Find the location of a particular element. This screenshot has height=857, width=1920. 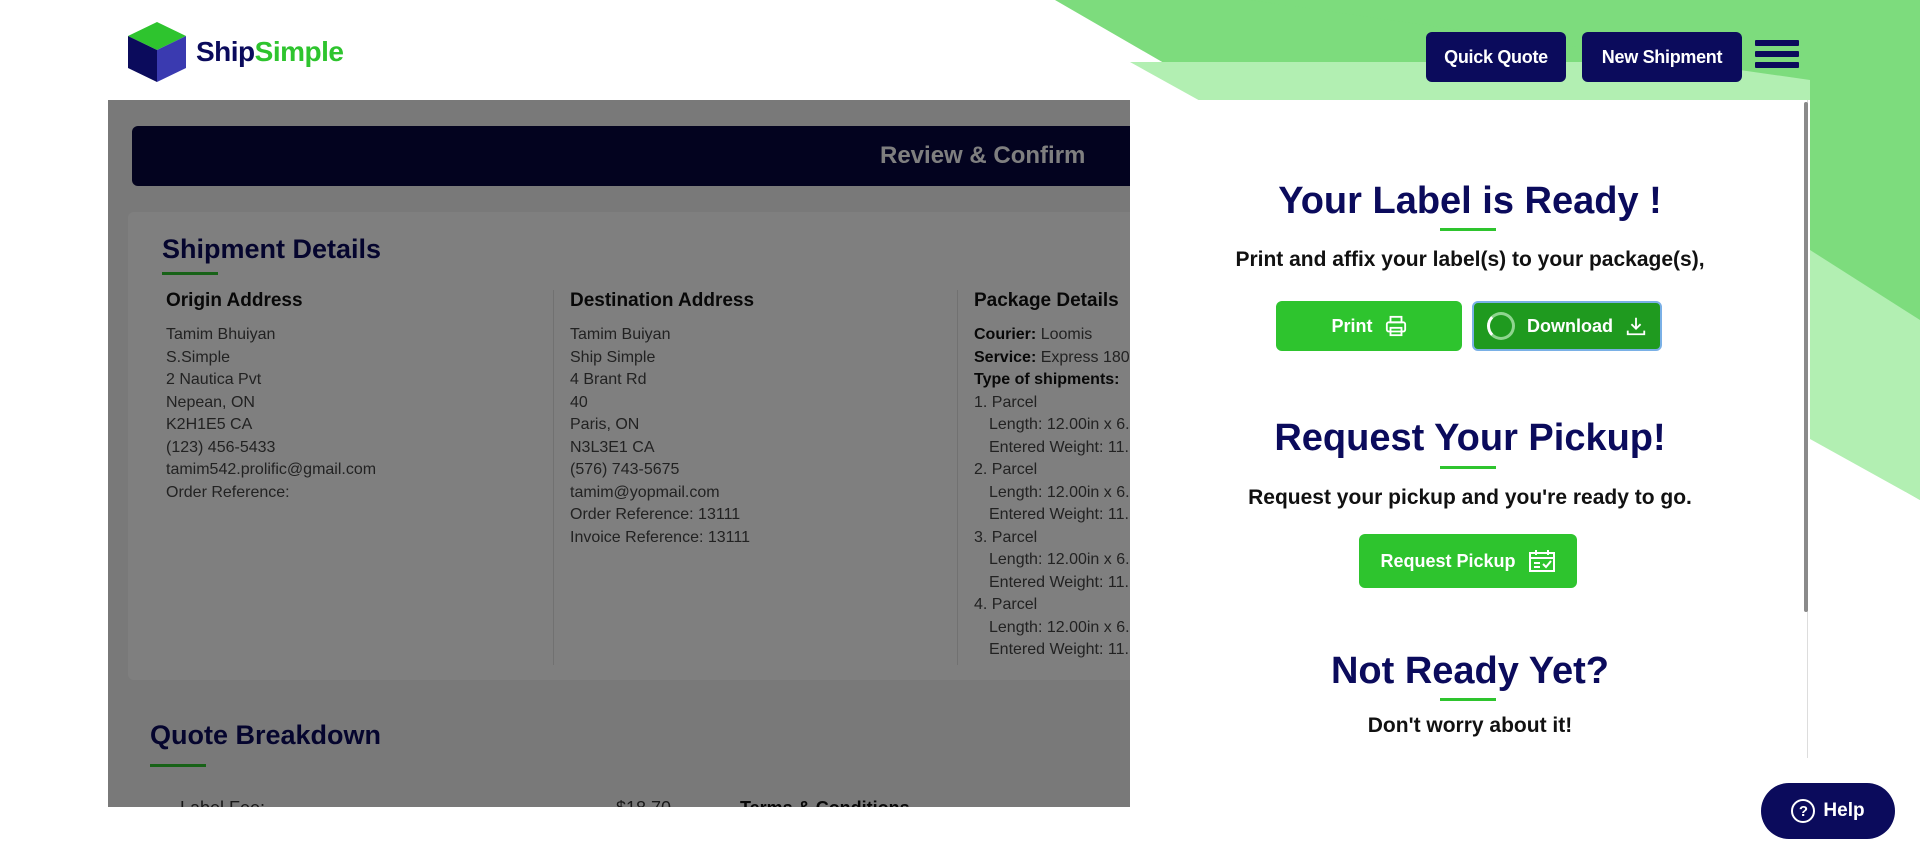

not-ready-subtitle: Don't worry about it! is located at coordinates (1470, 725).